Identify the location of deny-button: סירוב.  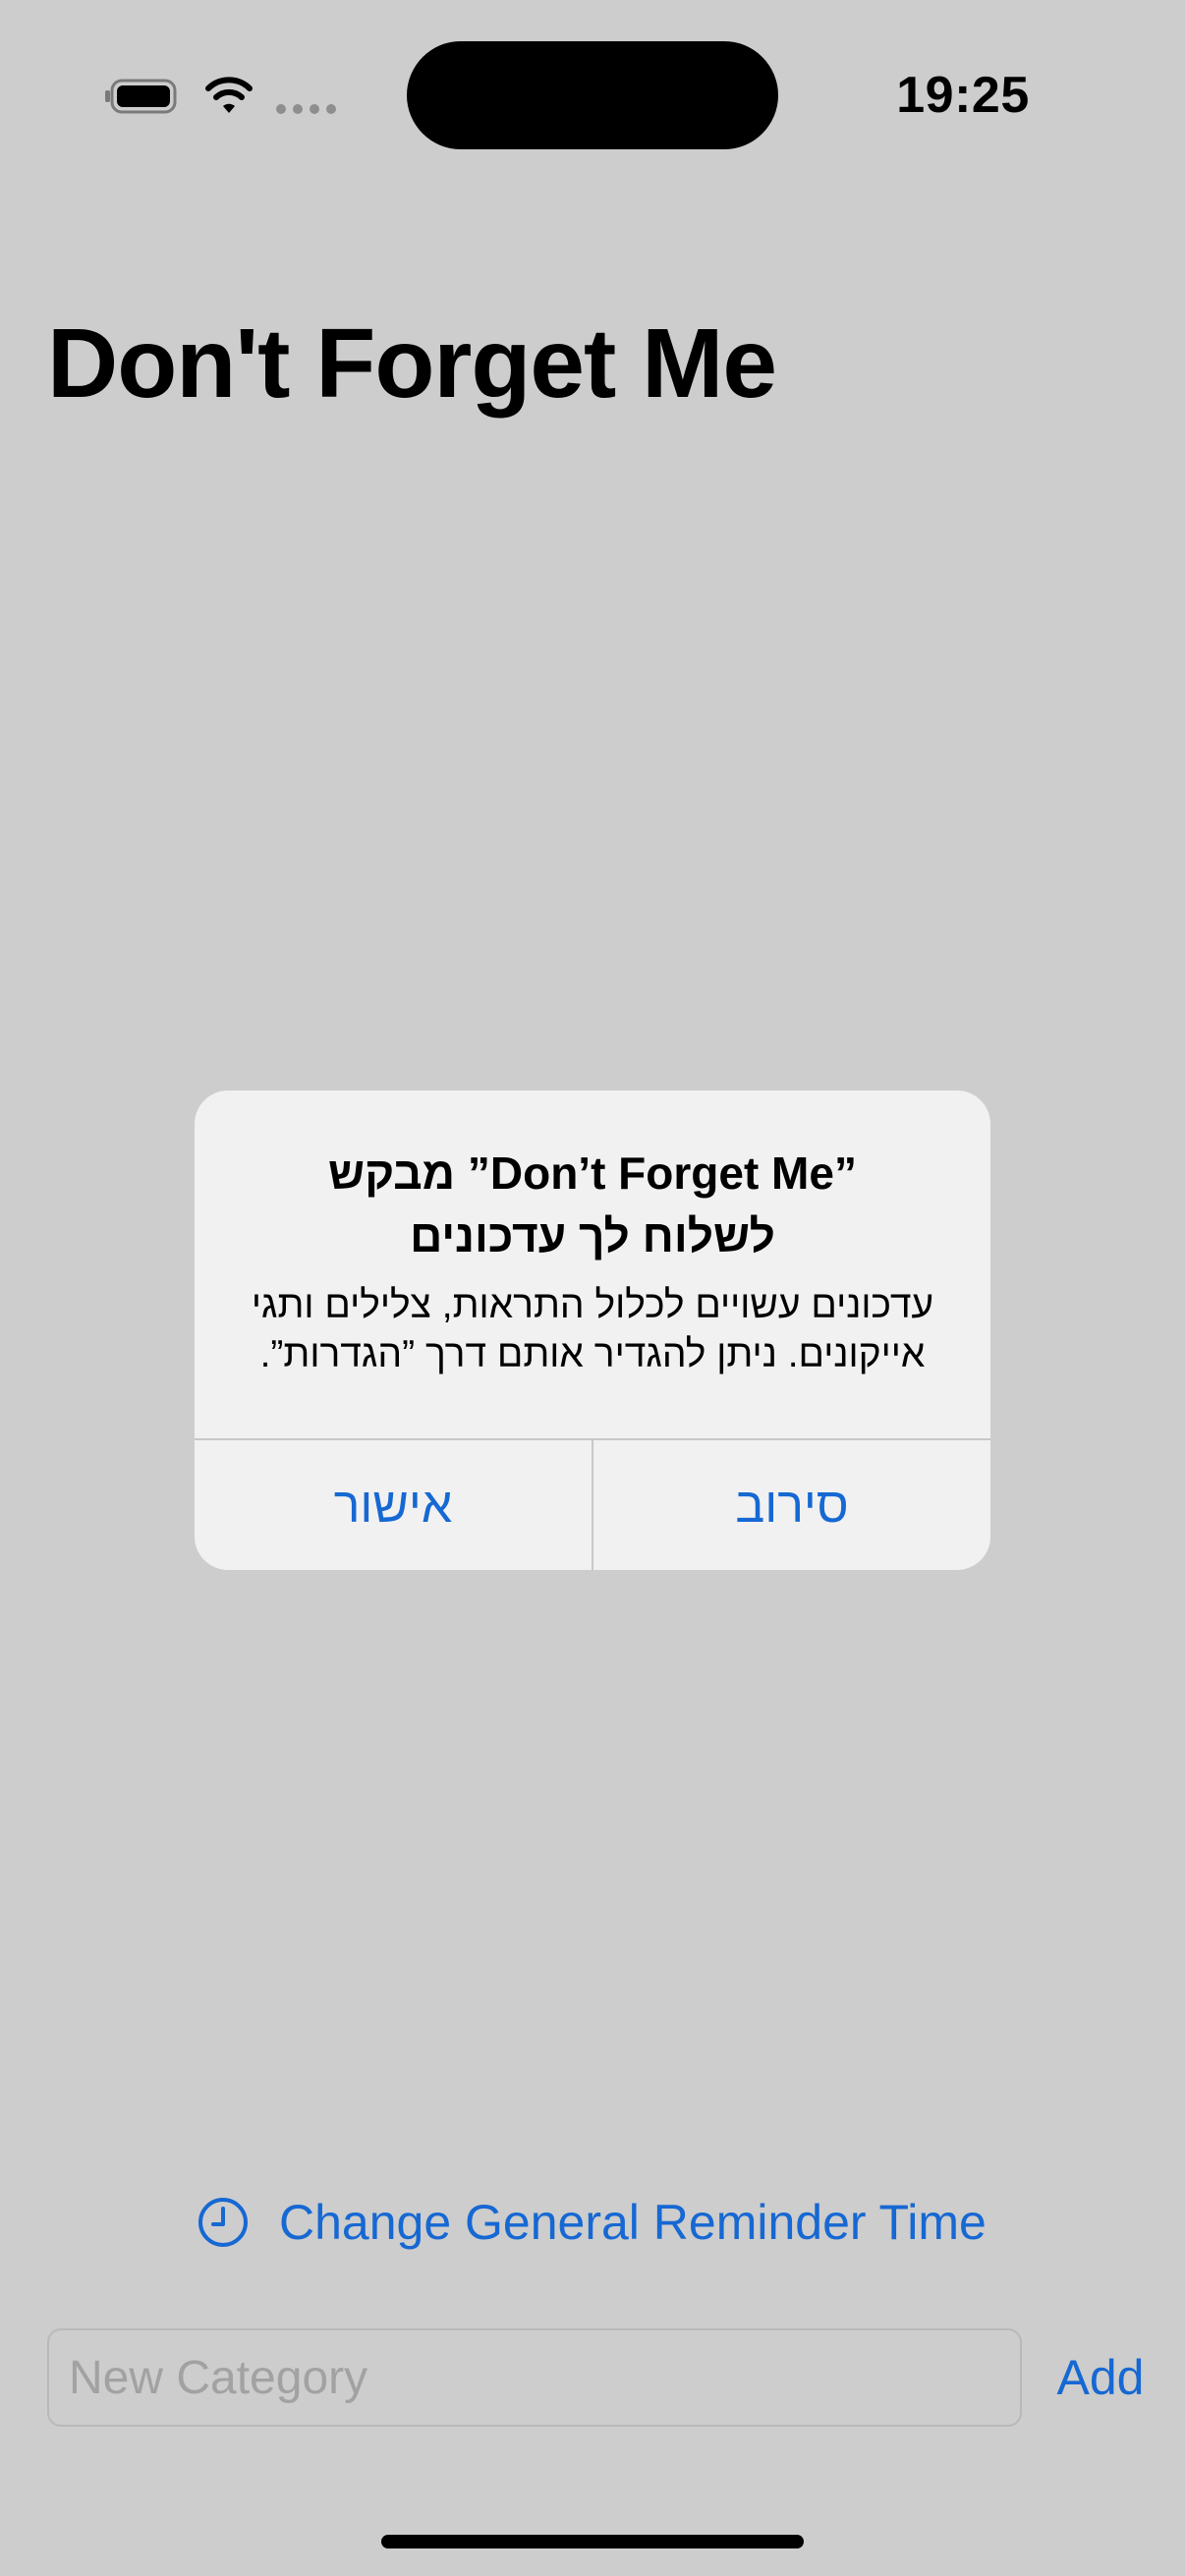
(792, 1505).